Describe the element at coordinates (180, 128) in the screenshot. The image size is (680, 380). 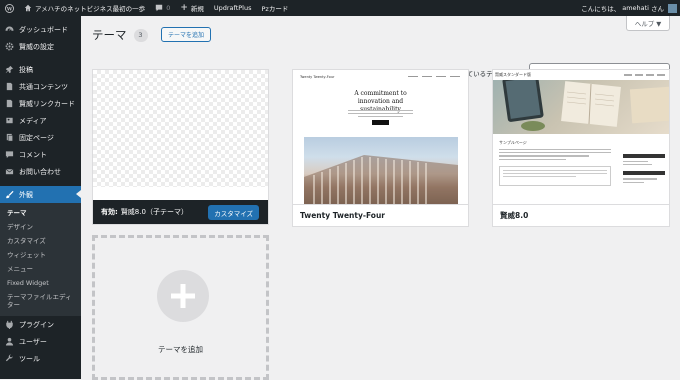
I see `theme-screenshot-active` at that location.